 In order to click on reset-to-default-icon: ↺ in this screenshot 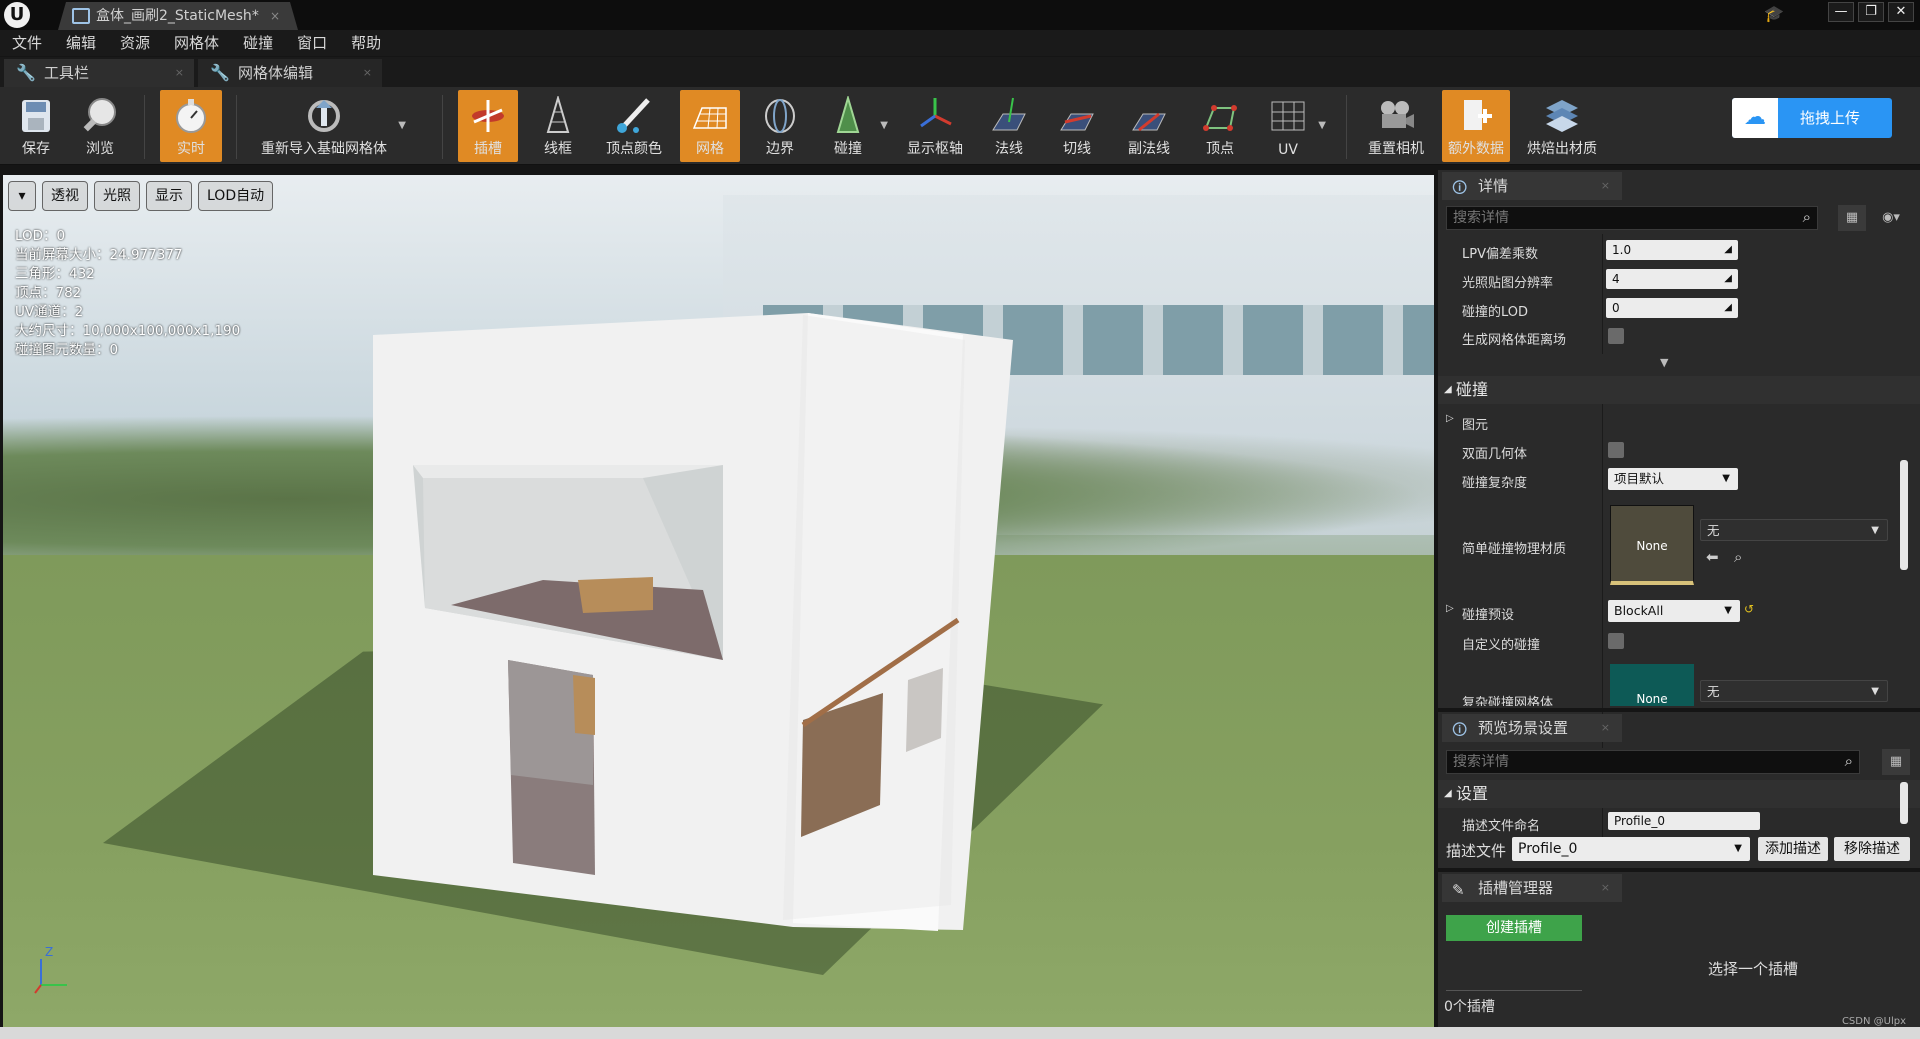, I will do `click(1749, 609)`.